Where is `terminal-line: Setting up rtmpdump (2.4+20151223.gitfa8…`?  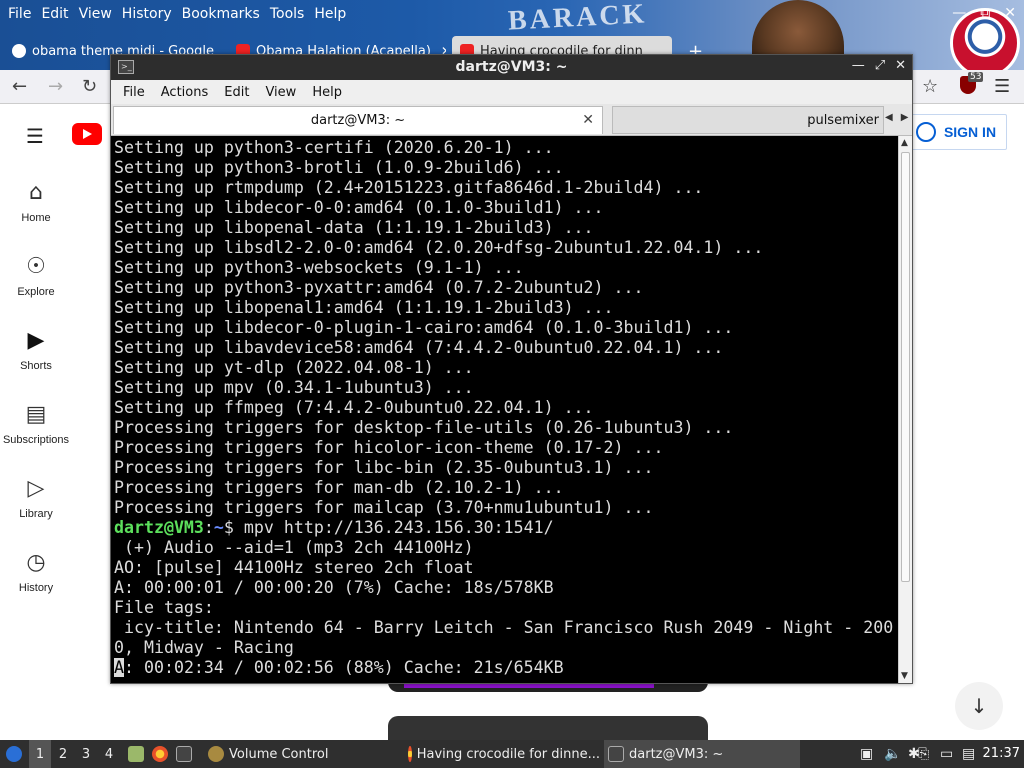 terminal-line: Setting up rtmpdump (2.4+20151223.gitfa8… is located at coordinates (409, 187).